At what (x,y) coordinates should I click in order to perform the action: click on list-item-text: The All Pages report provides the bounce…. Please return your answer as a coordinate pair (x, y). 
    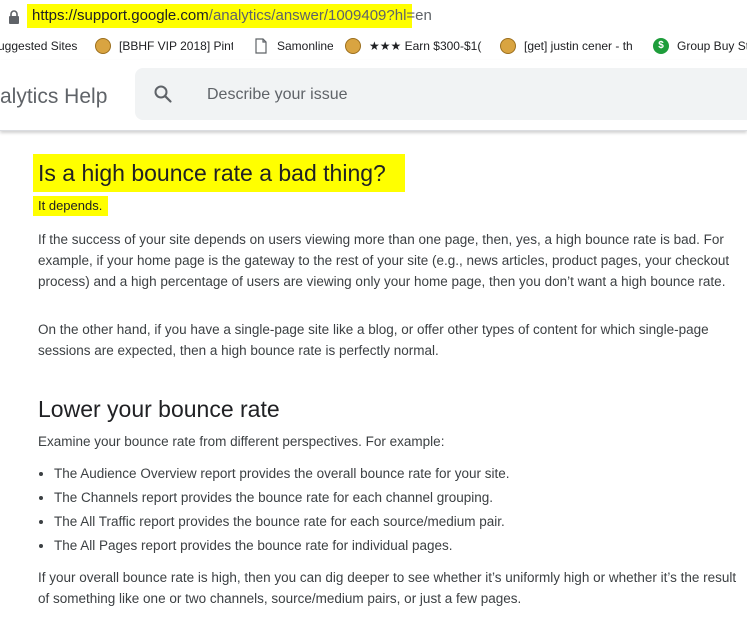
    Looking at the image, I should click on (253, 545).